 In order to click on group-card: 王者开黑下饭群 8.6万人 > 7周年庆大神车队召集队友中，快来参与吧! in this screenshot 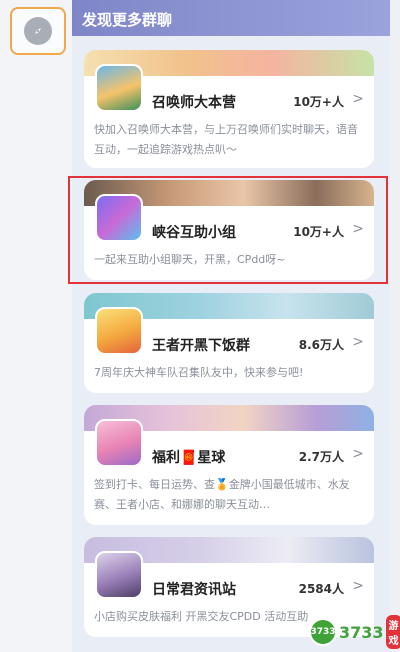, I will do `click(229, 343)`.